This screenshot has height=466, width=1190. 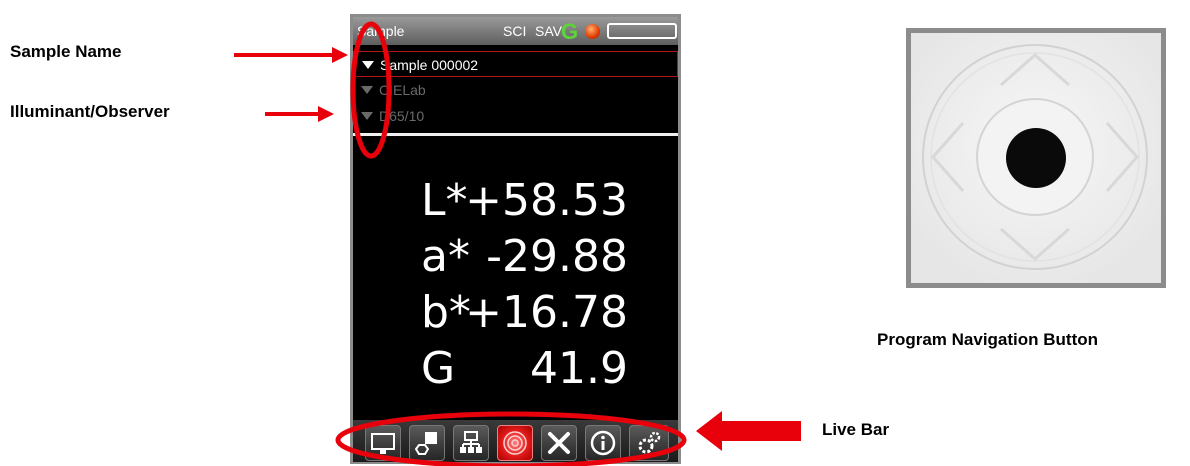 What do you see at coordinates (856, 429) in the screenshot?
I see `live-bar-callout: Live Bar` at bounding box center [856, 429].